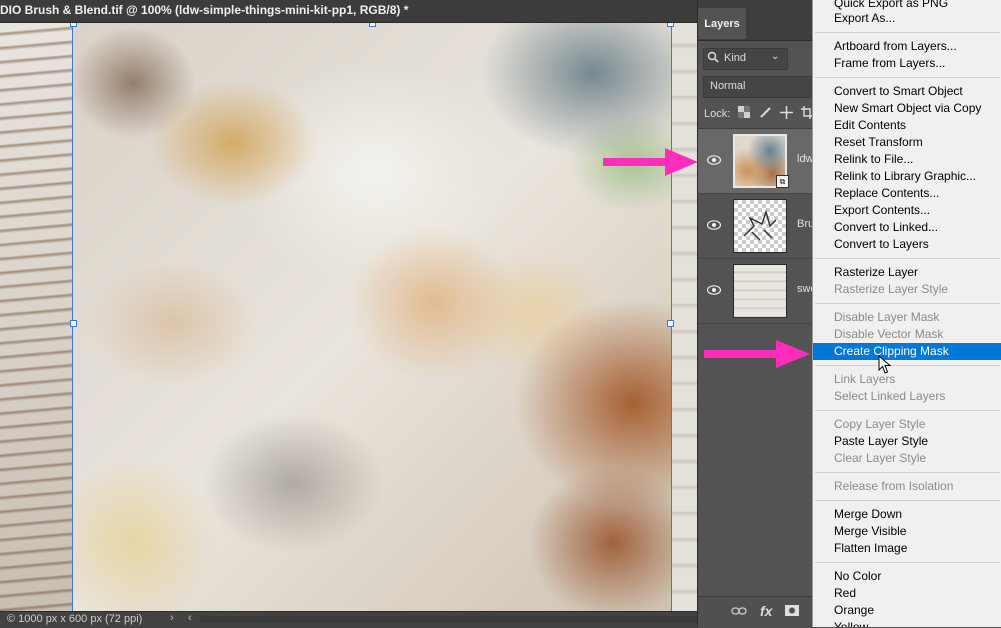 The height and width of the screenshot is (628, 1001). Describe the element at coordinates (735, 58) in the screenshot. I see `kind-filter-label: Kind` at that location.